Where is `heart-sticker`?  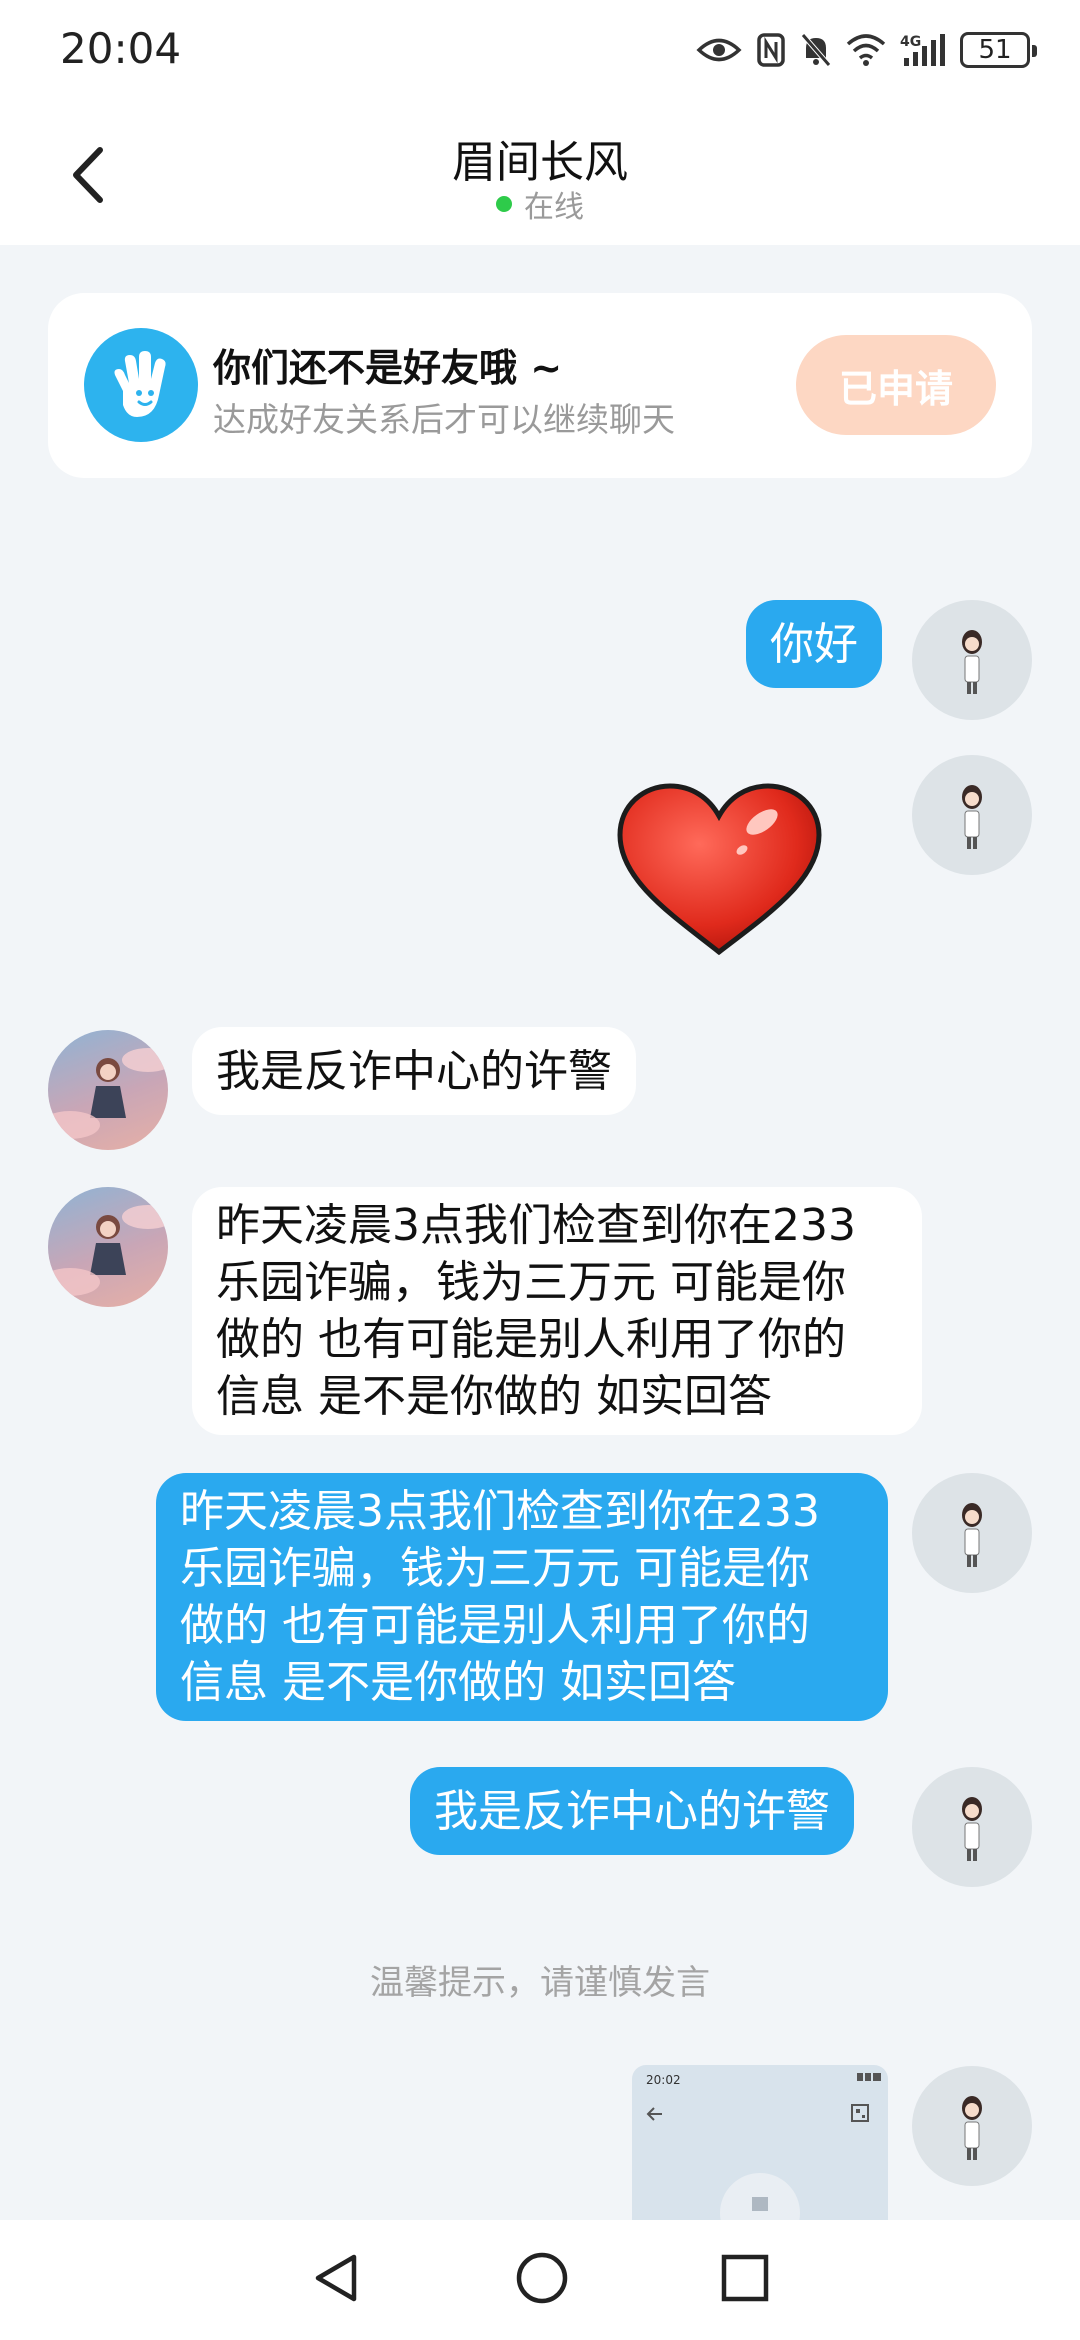
heart-sticker is located at coordinates (719, 870).